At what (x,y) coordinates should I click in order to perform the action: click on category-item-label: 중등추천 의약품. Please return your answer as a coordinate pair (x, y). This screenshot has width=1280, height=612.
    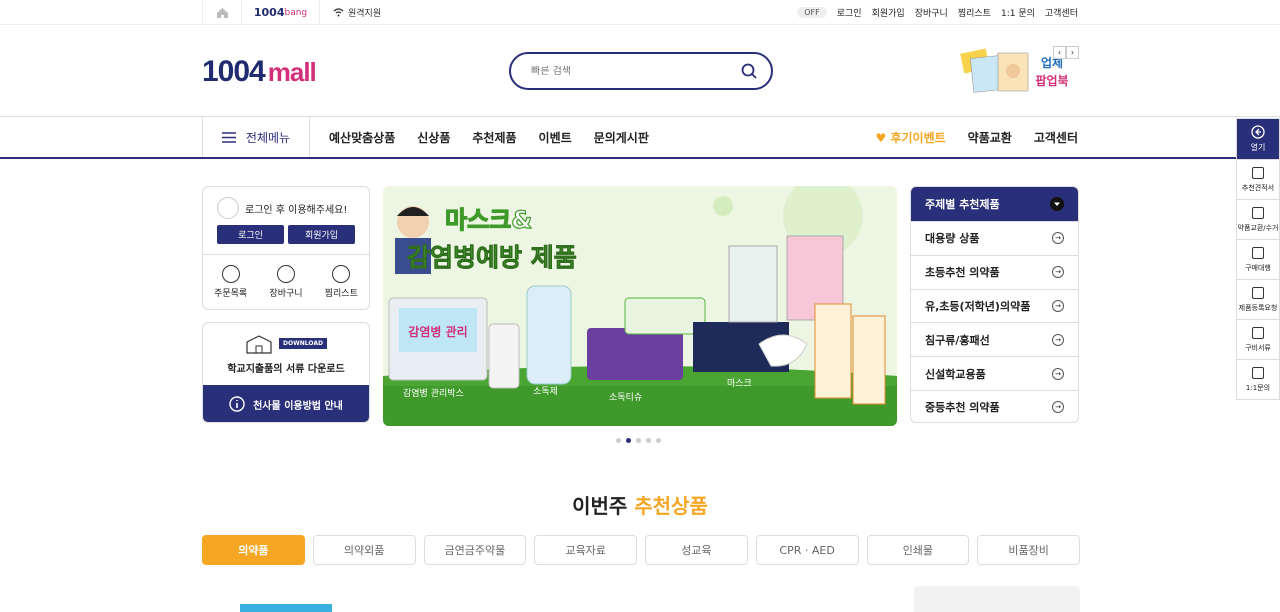
    Looking at the image, I should click on (962, 408).